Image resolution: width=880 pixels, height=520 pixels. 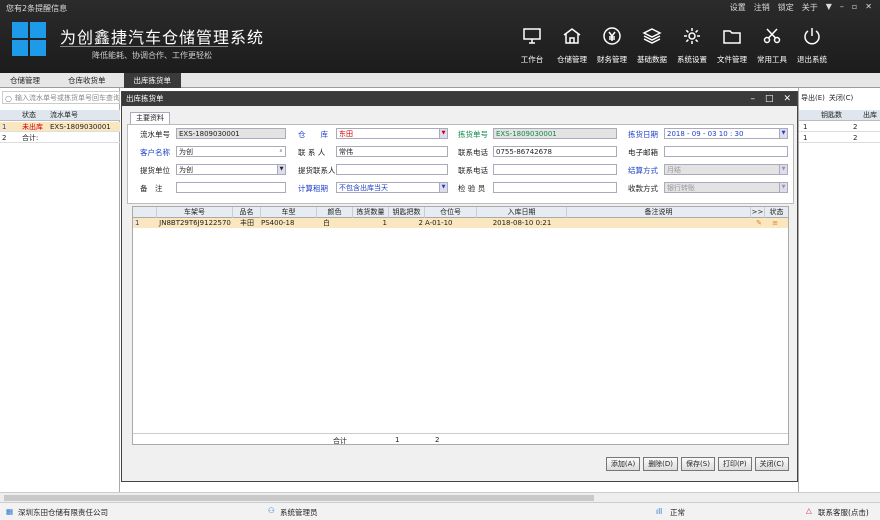 I want to click on col-vin: 车架号, so click(x=195, y=212).